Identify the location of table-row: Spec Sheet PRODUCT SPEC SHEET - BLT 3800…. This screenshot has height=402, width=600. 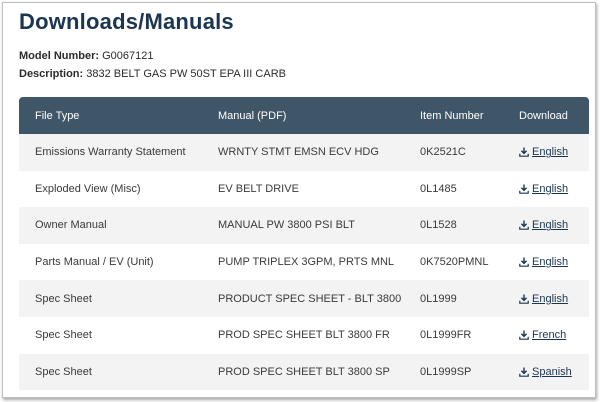
(304, 298).